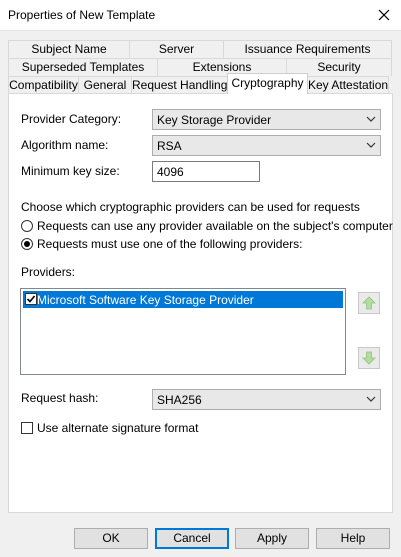  What do you see at coordinates (69, 49) in the screenshot?
I see `tab-subject-name: Subject Name` at bounding box center [69, 49].